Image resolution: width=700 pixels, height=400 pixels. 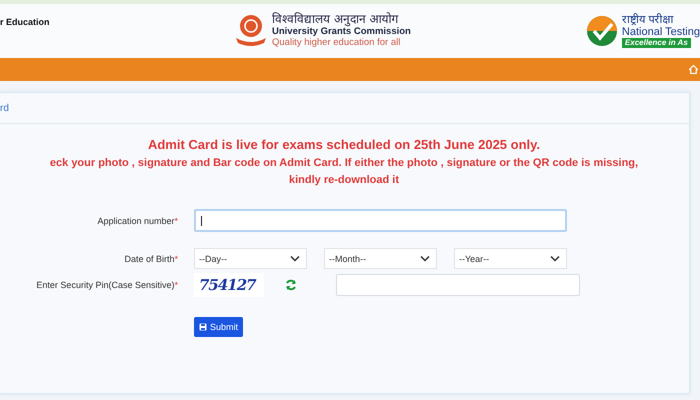 I want to click on dropdown: --Day--, so click(x=250, y=258).